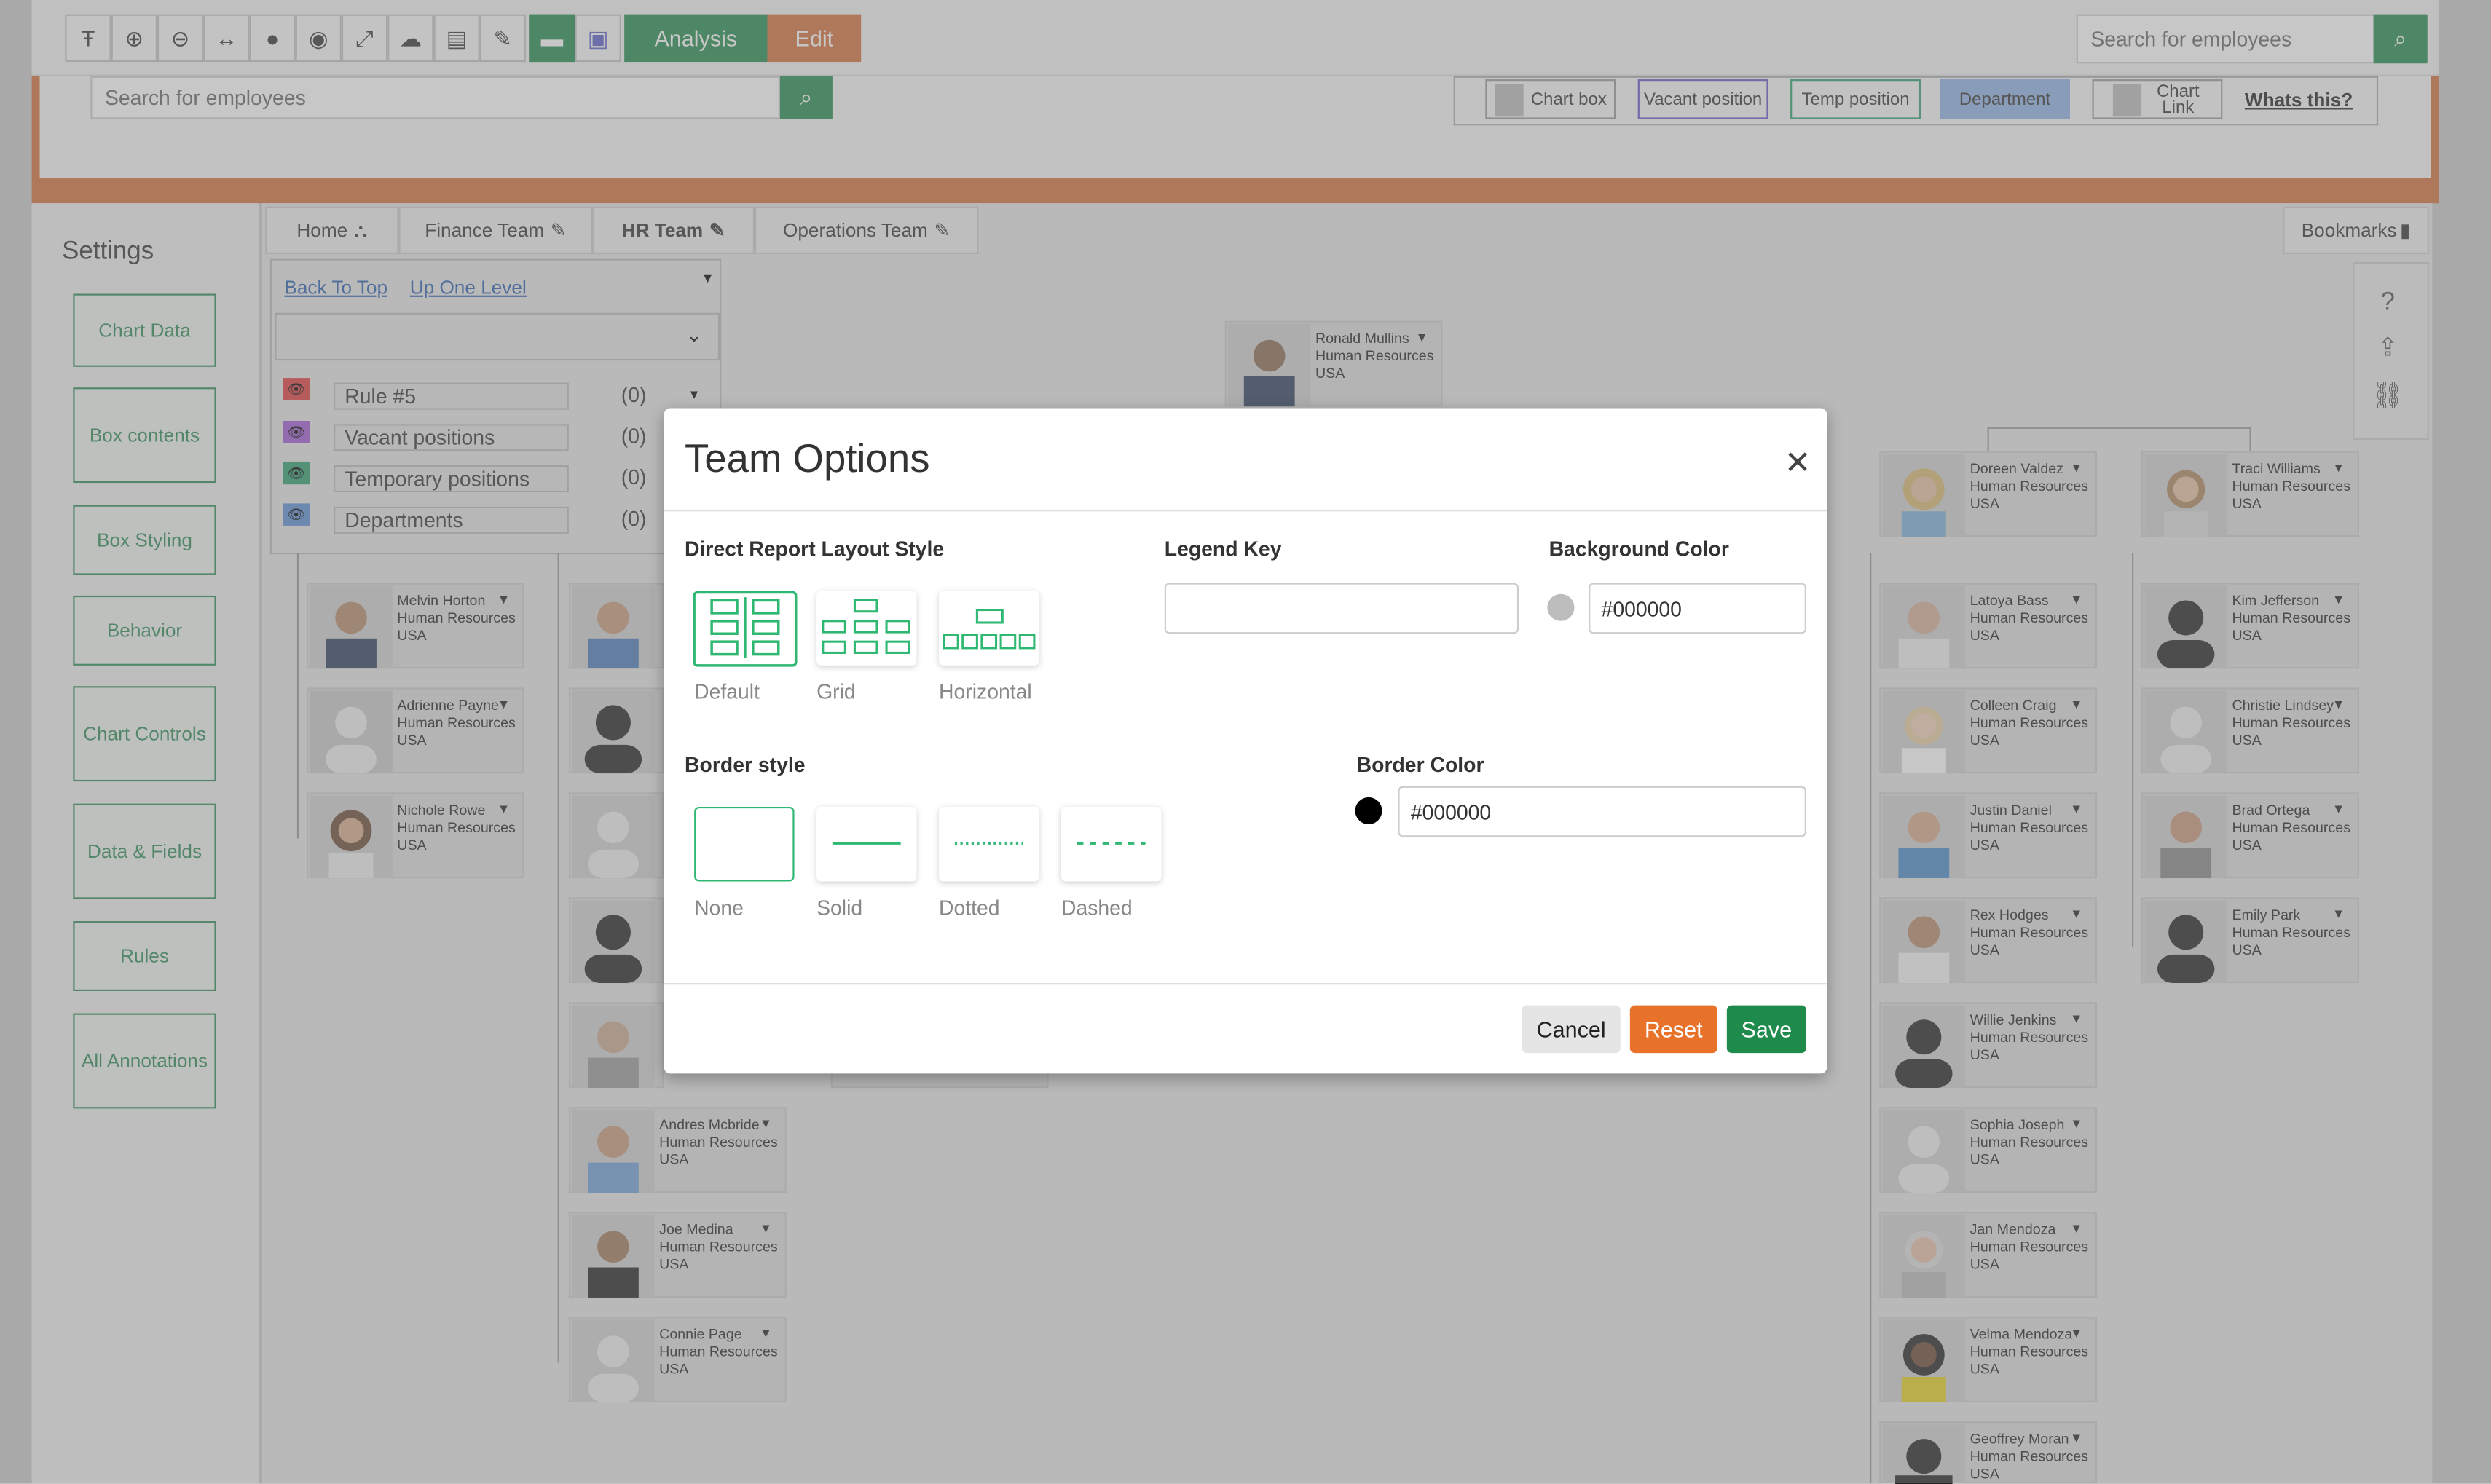  What do you see at coordinates (1561, 607) in the screenshot?
I see `background-color-swatch` at bounding box center [1561, 607].